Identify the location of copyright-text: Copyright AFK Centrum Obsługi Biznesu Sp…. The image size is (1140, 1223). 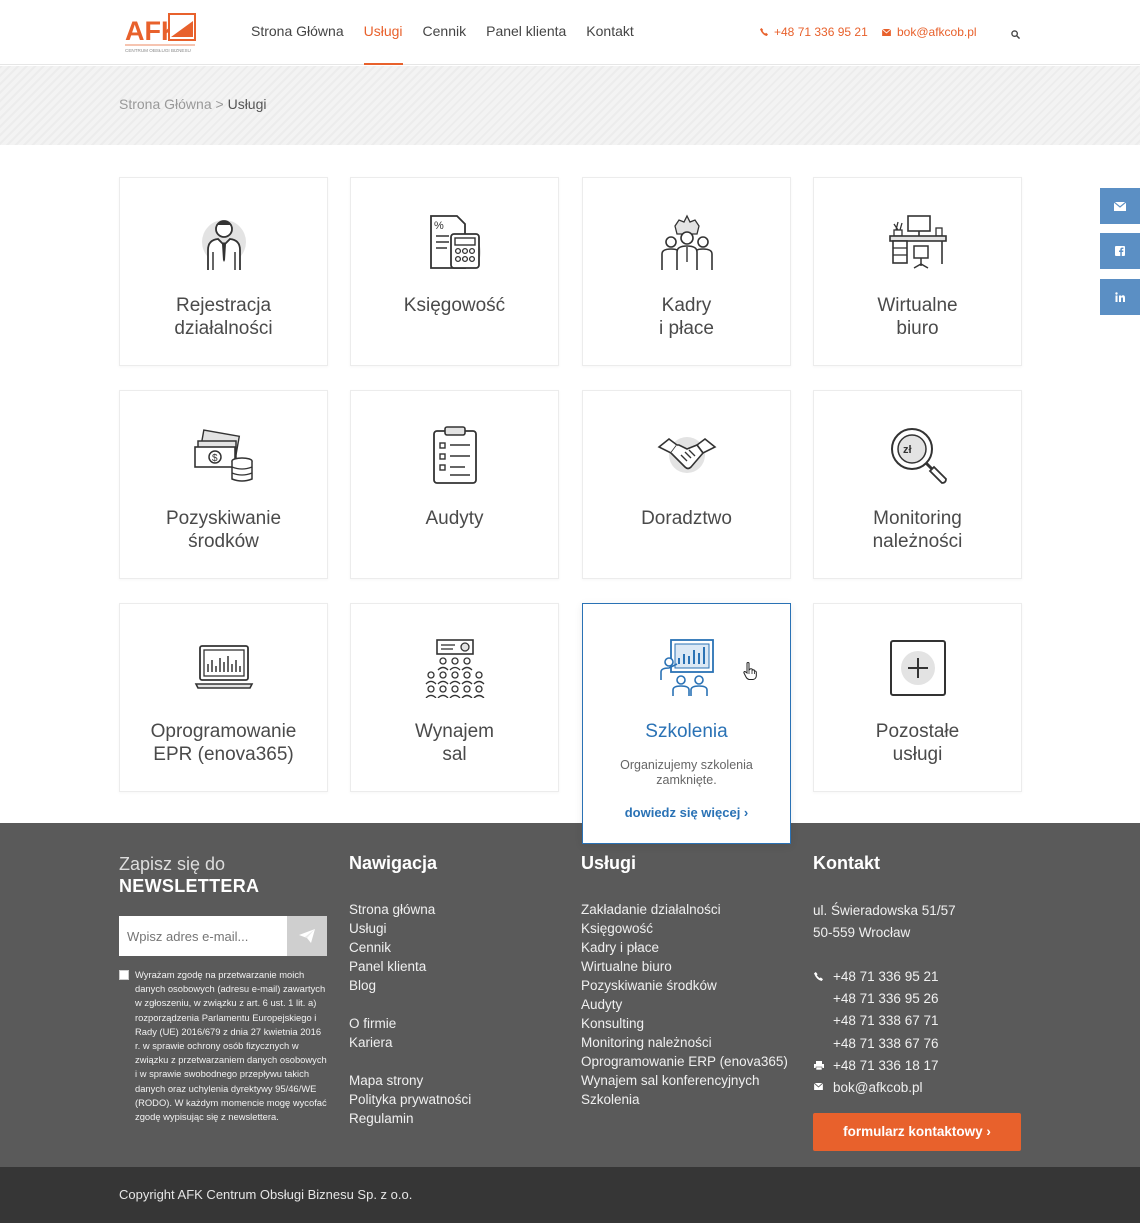
(266, 1194).